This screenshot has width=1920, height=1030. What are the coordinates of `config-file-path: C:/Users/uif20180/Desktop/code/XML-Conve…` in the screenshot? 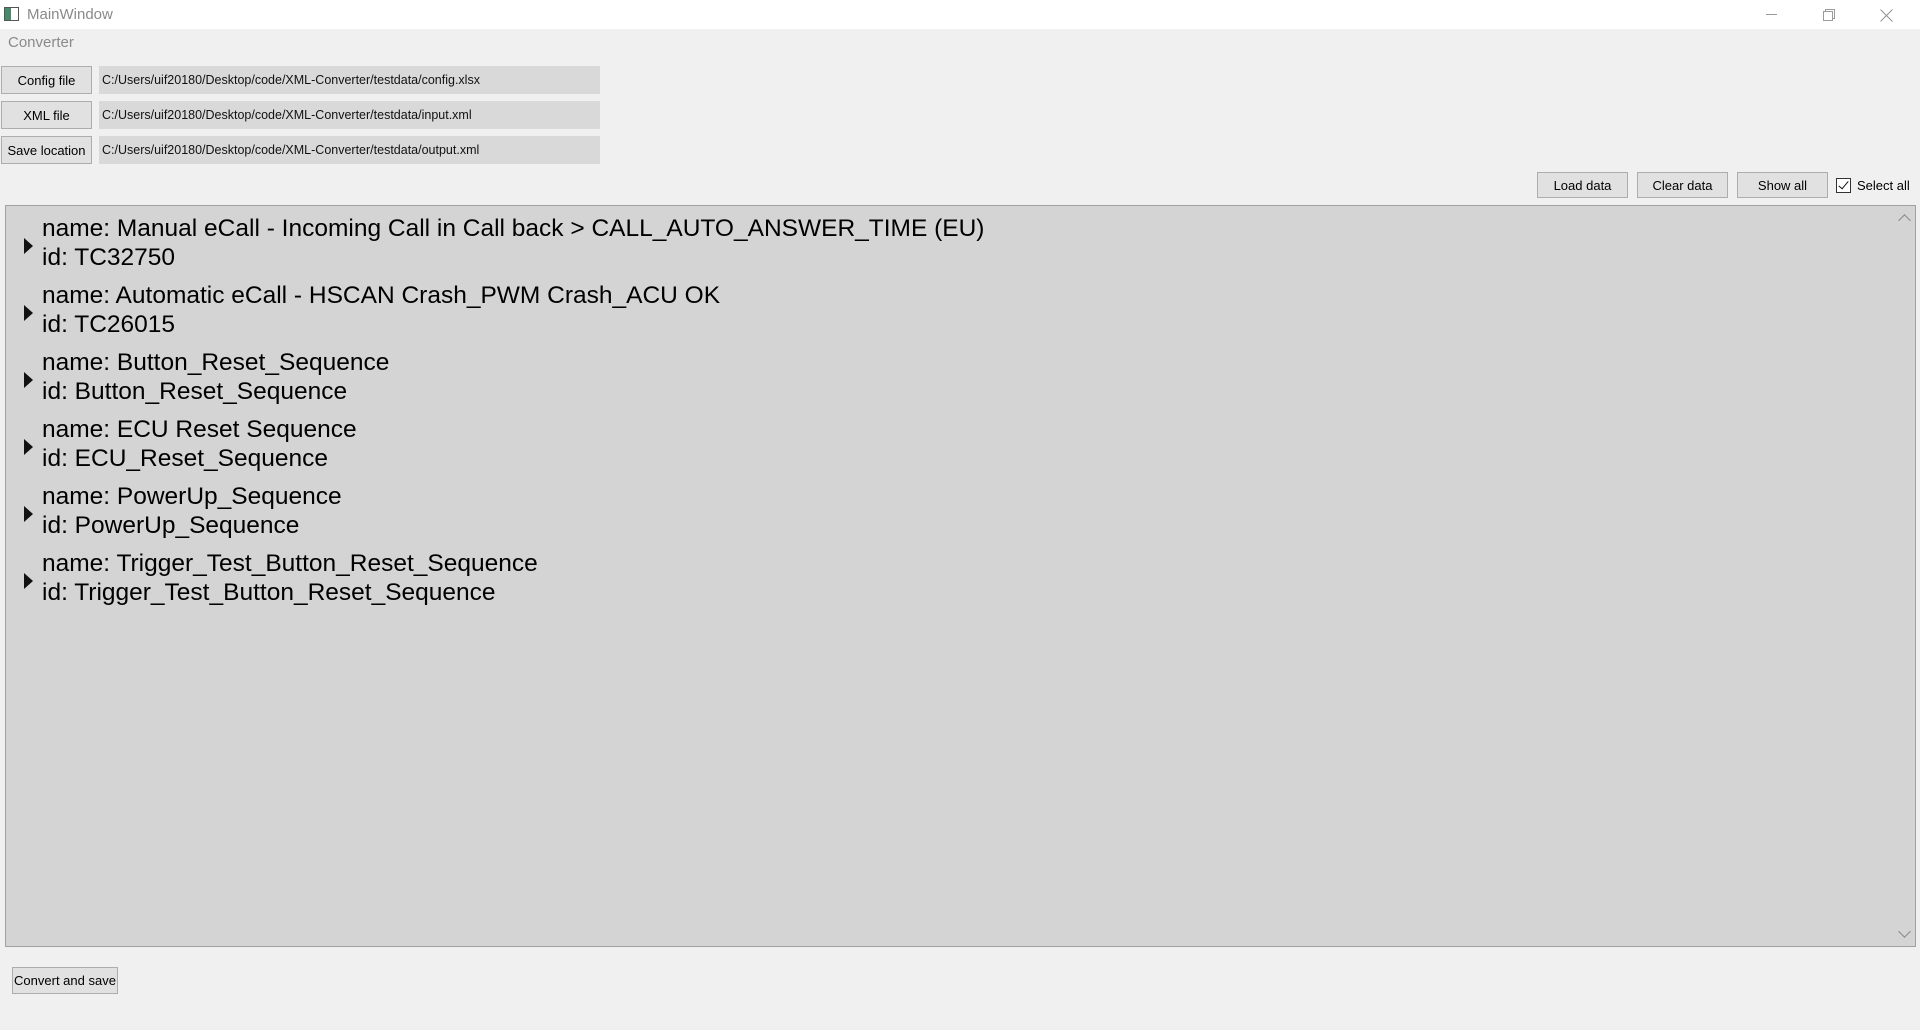 It's located at (349, 80).